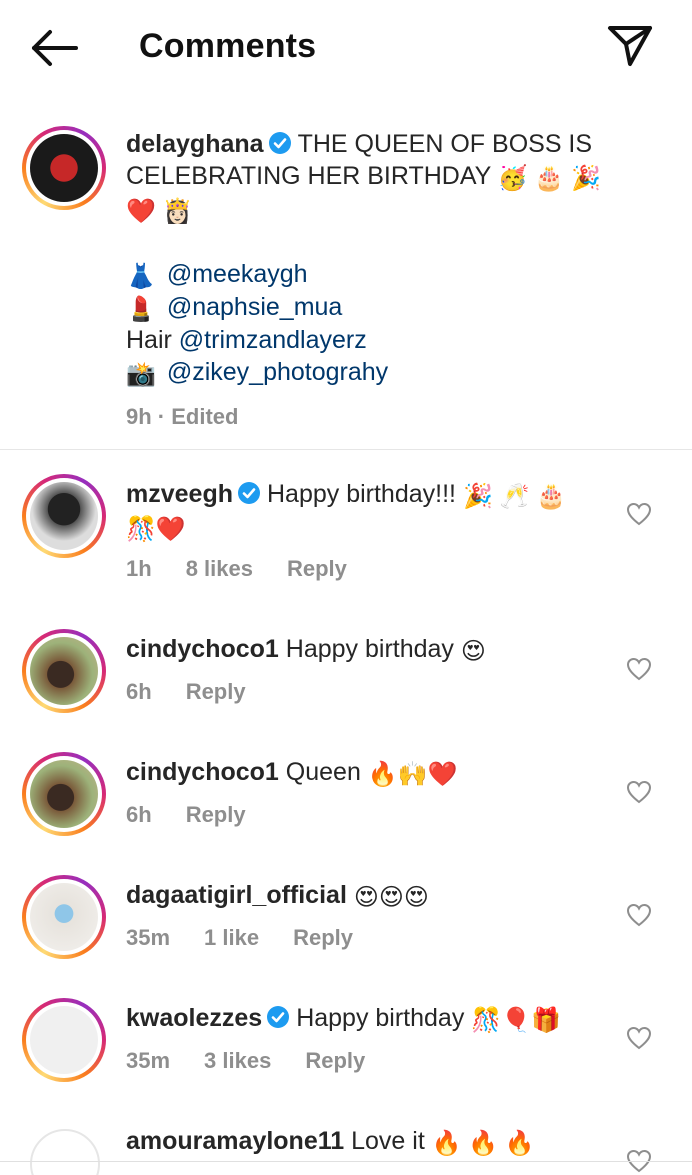 Image resolution: width=692 pixels, height=1175 pixels. What do you see at coordinates (255, 307) in the screenshot?
I see `mention-link: @naphsie_mua` at bounding box center [255, 307].